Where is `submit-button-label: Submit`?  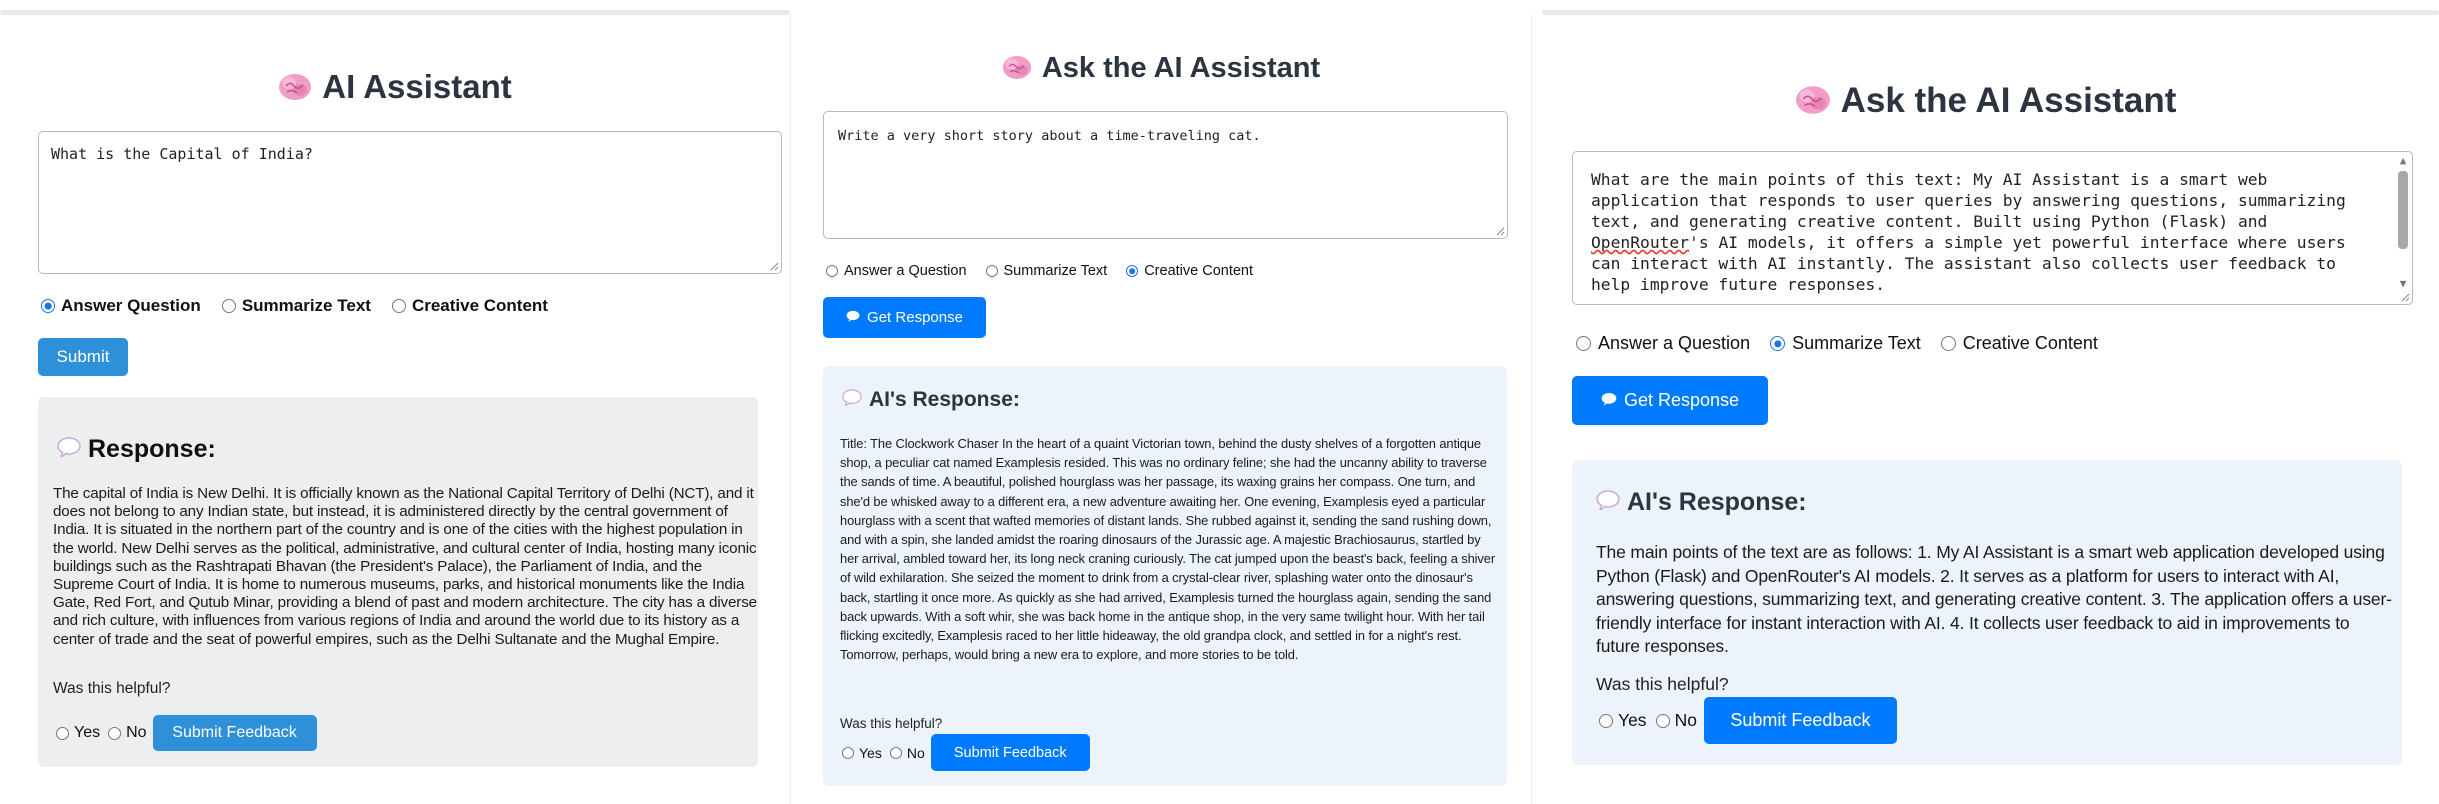 submit-button-label: Submit is located at coordinates (83, 356).